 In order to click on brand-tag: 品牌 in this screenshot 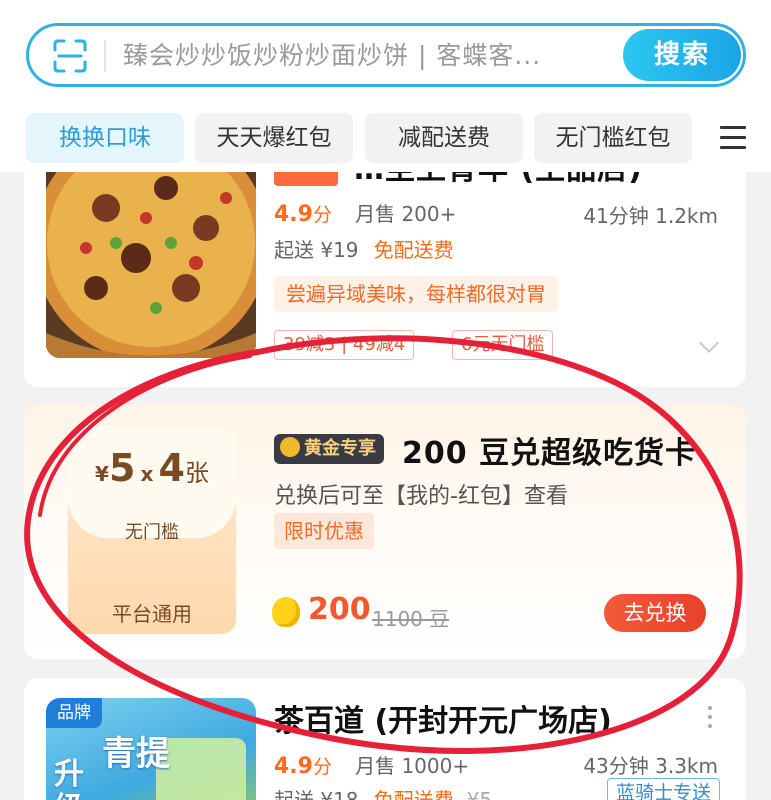, I will do `click(74, 713)`.